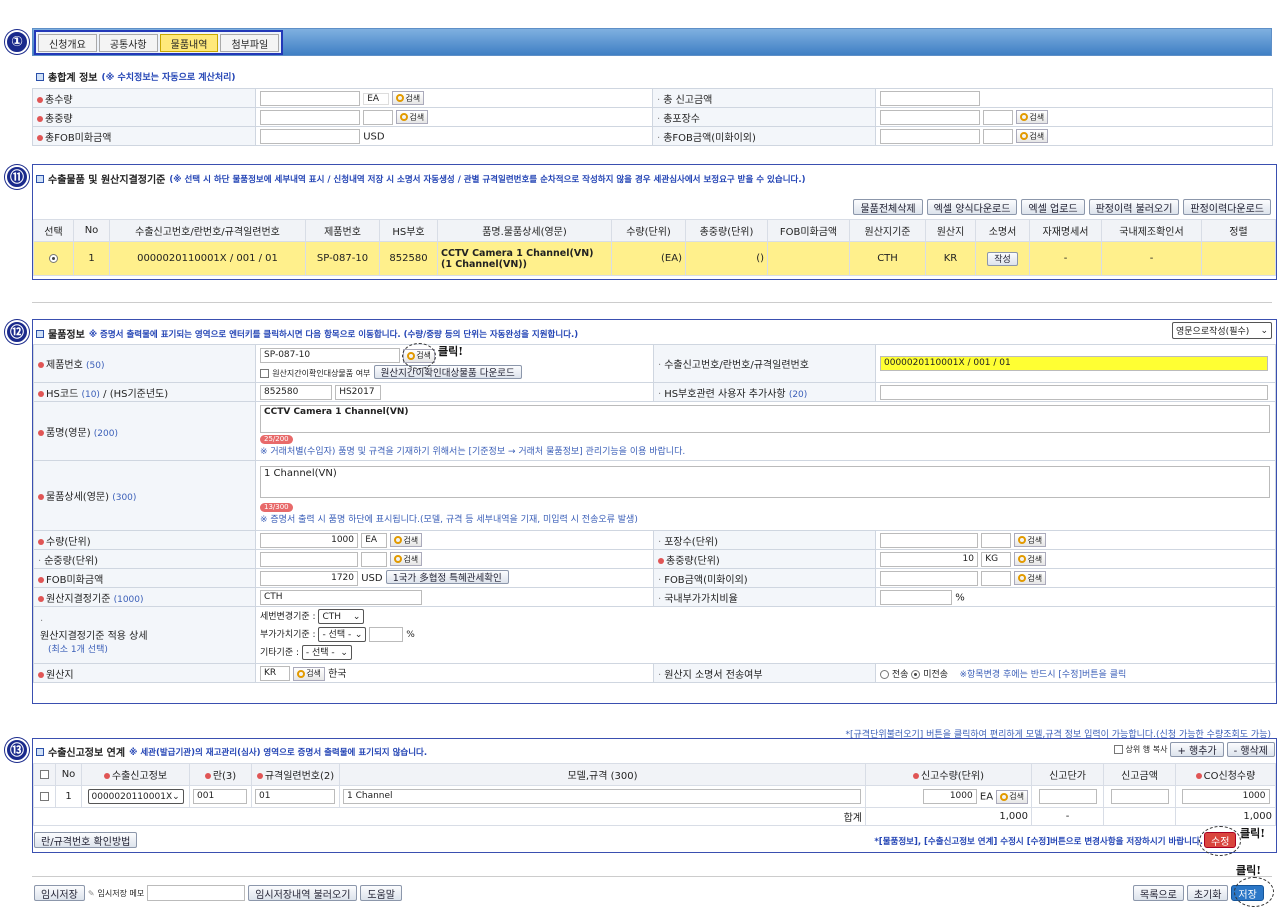 The image size is (1283, 922). What do you see at coordinates (189, 43) in the screenshot?
I see `tab-goods: 물품내역` at bounding box center [189, 43].